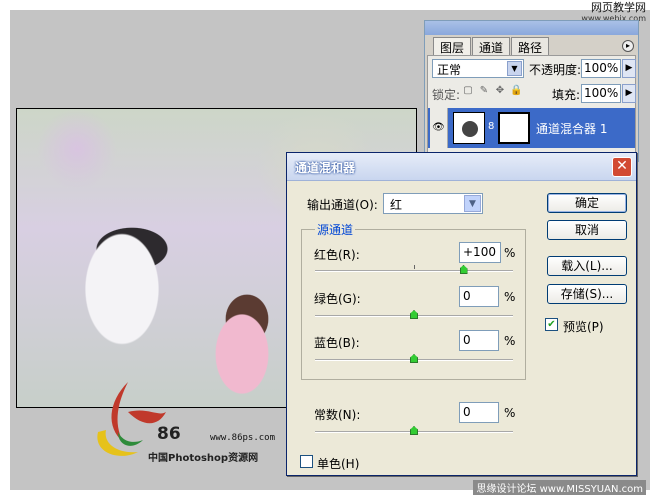 The width and height of the screenshot is (660, 500). Describe the element at coordinates (566, 95) in the screenshot. I see `fill-label: 填充:` at that location.